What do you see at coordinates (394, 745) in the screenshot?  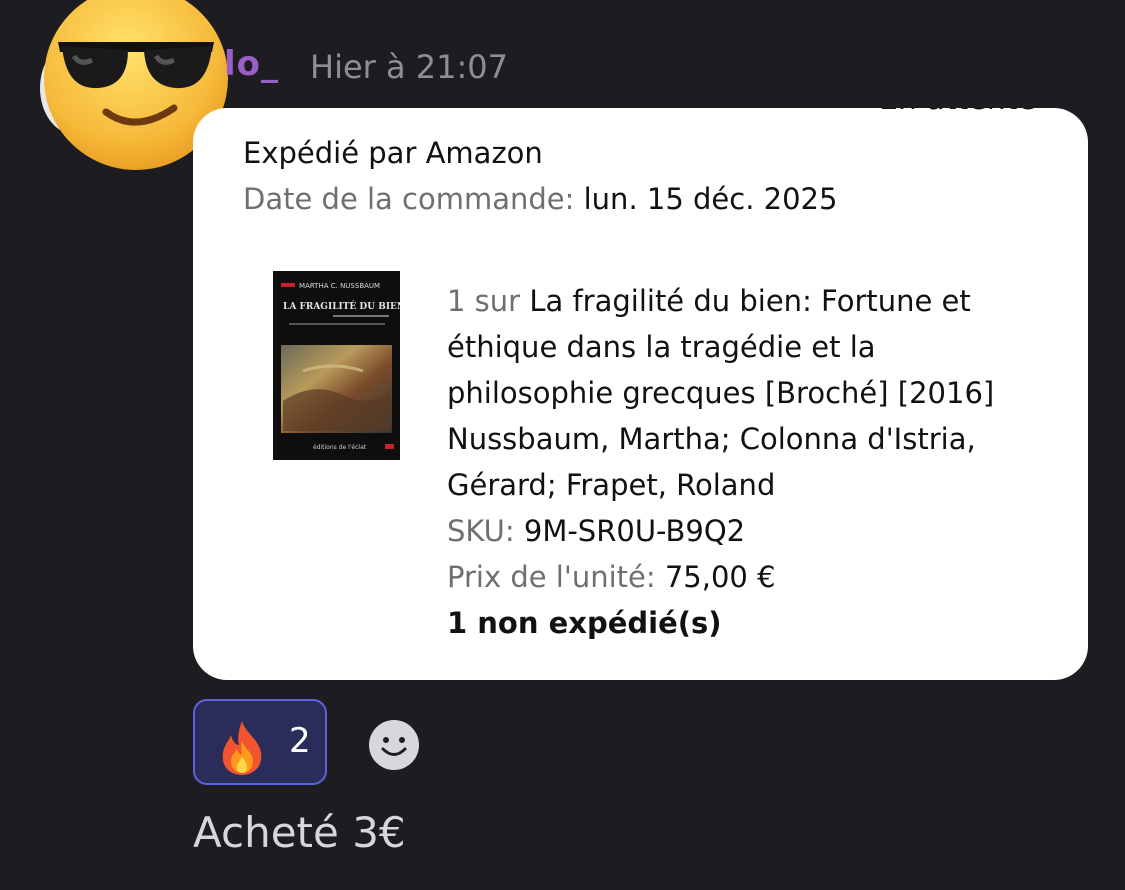 I see `smiley-icon` at bounding box center [394, 745].